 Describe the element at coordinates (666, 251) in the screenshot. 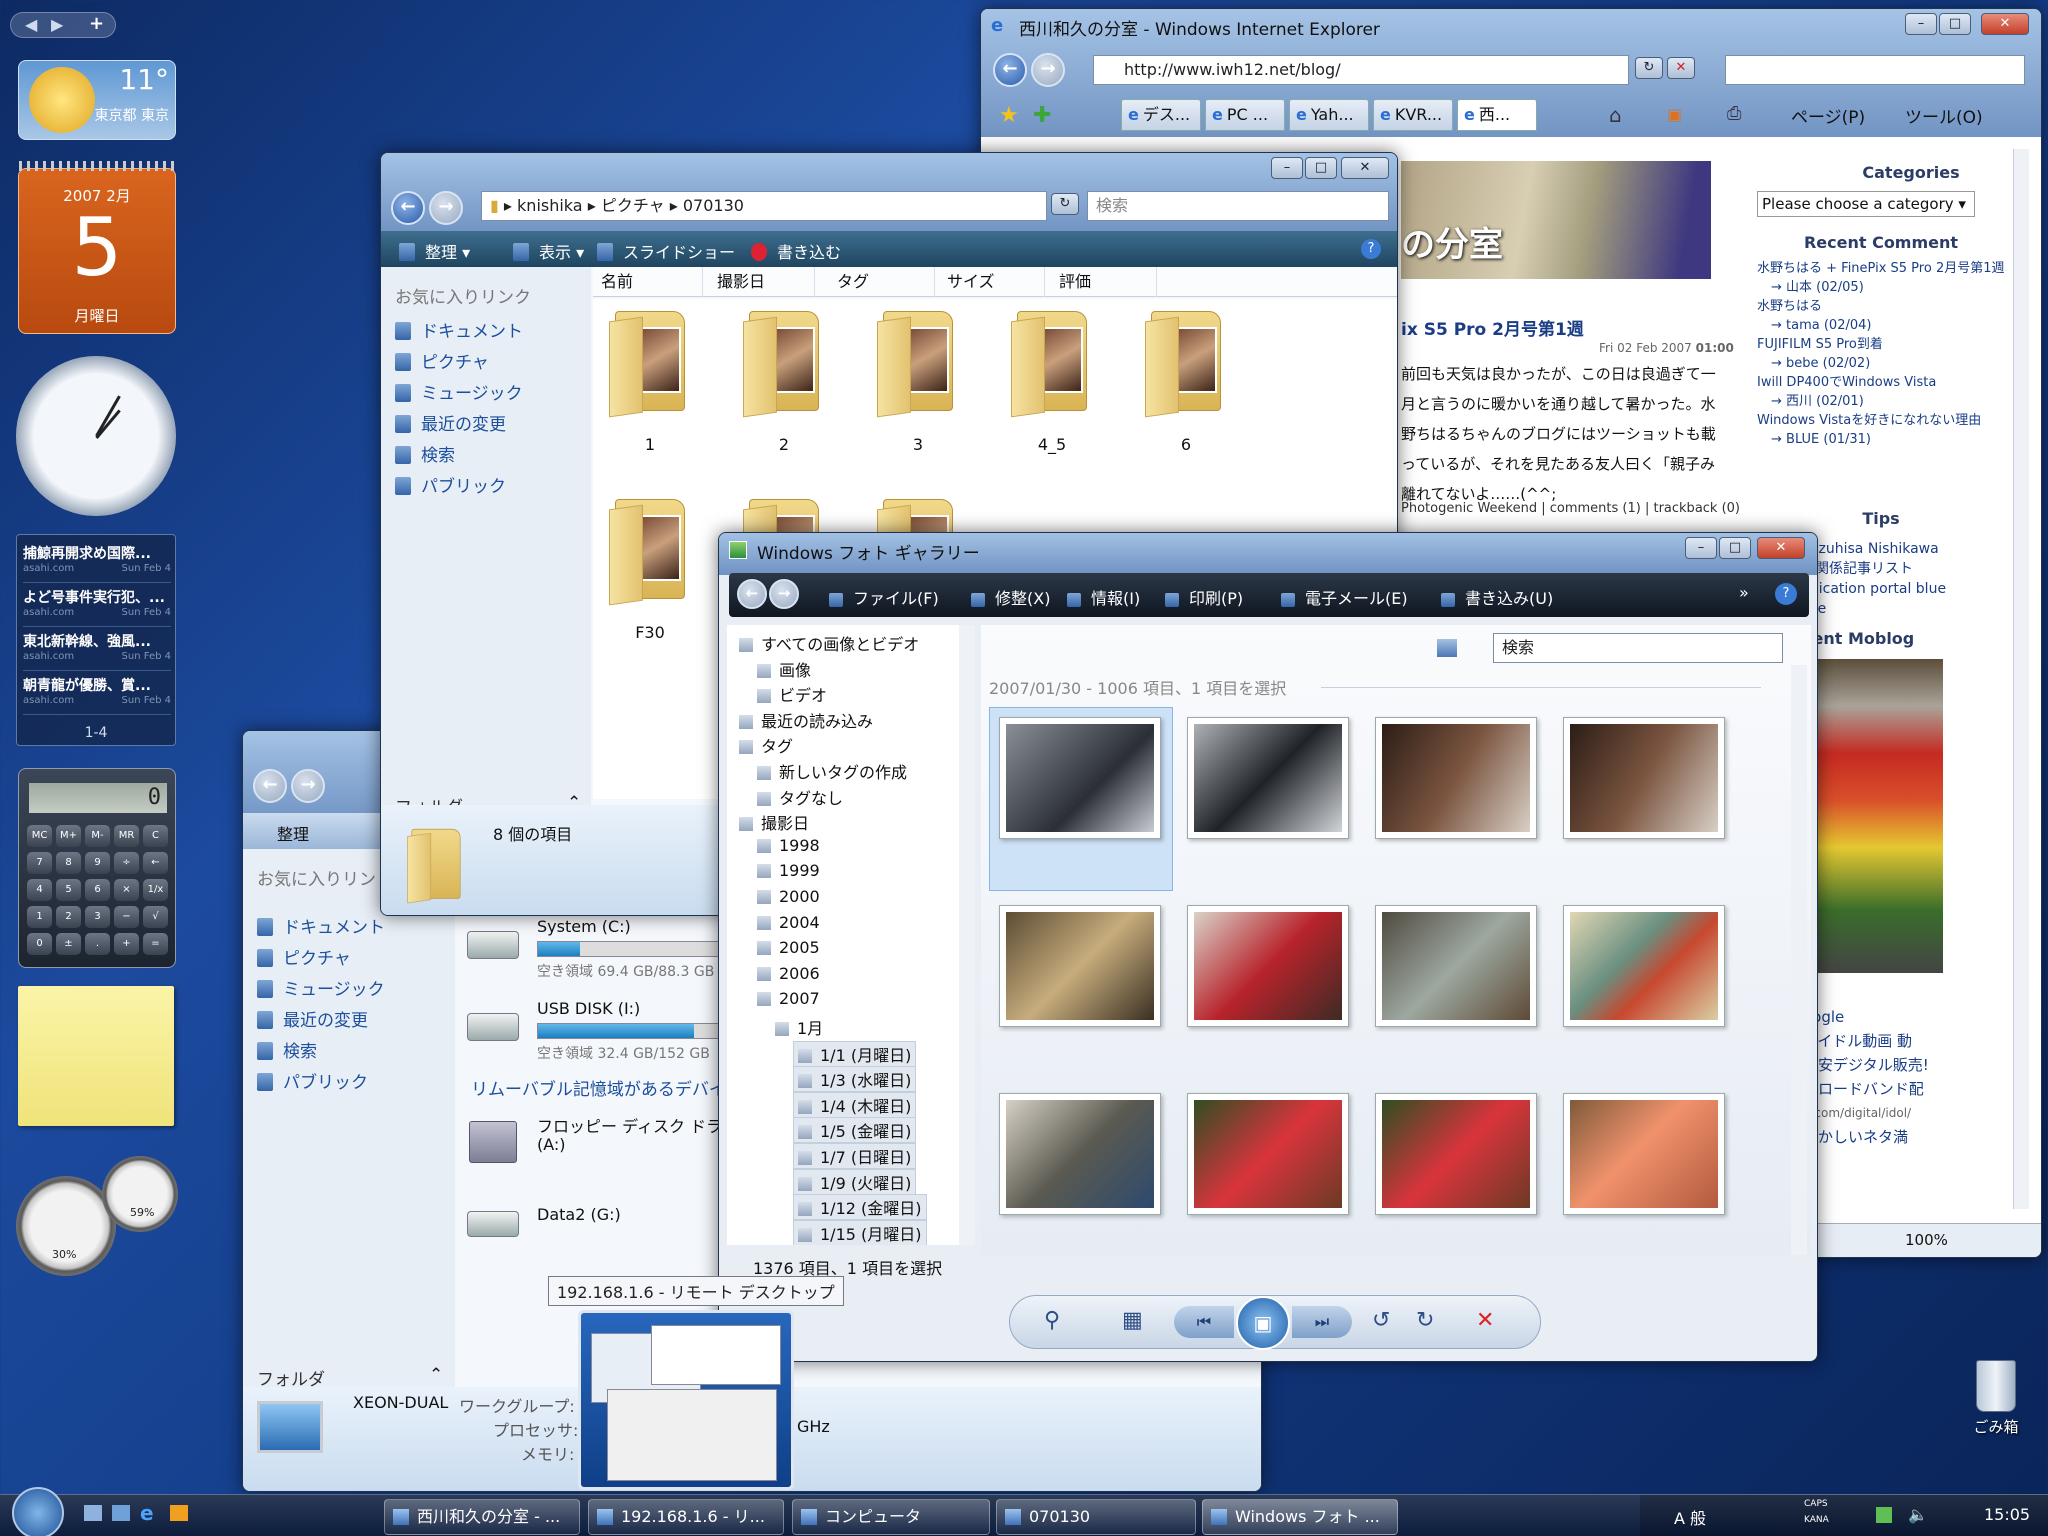

I see `slideshow-button: スライドショー` at that location.